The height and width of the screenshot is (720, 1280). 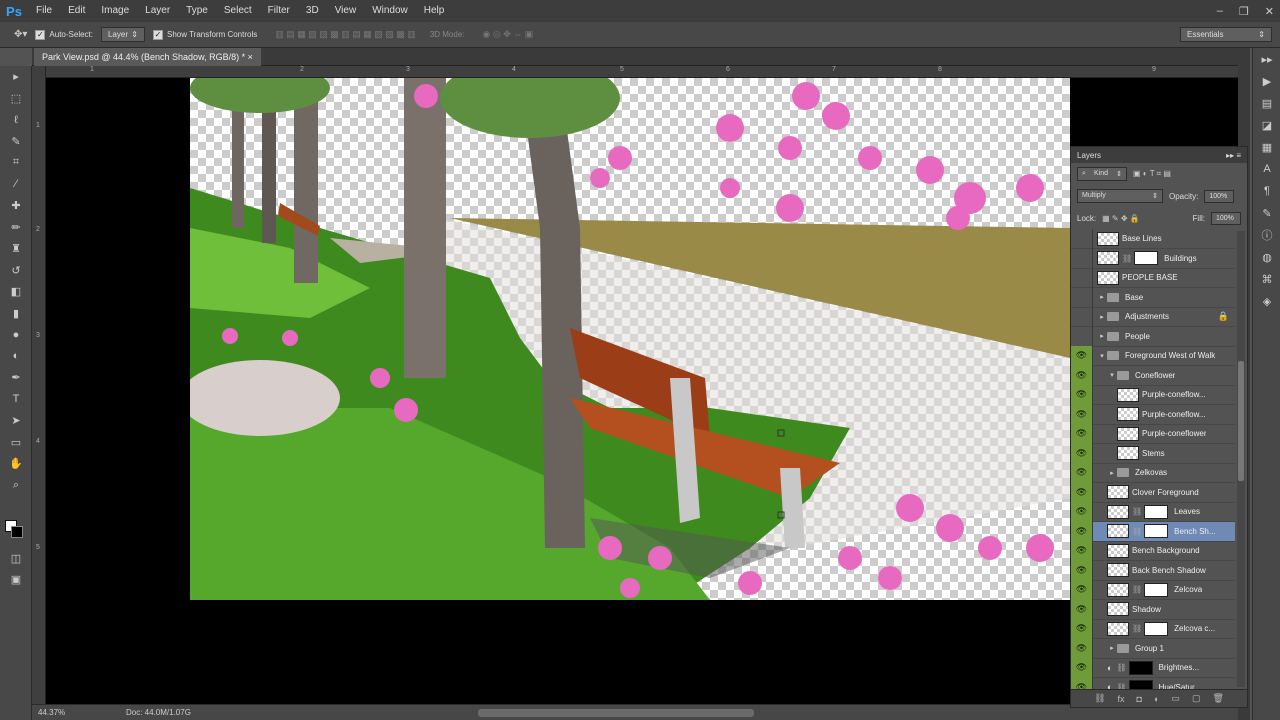 I want to click on swatches-icon: ▦, so click(x=1266, y=147).